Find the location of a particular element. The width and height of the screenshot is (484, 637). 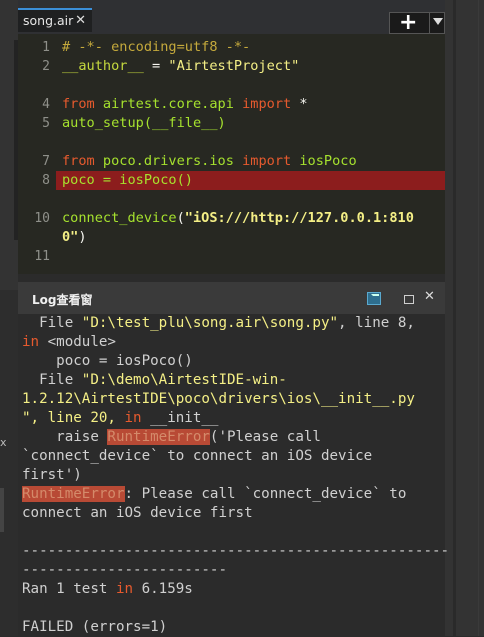

left-panel-close-icon: x is located at coordinates (3, 442).